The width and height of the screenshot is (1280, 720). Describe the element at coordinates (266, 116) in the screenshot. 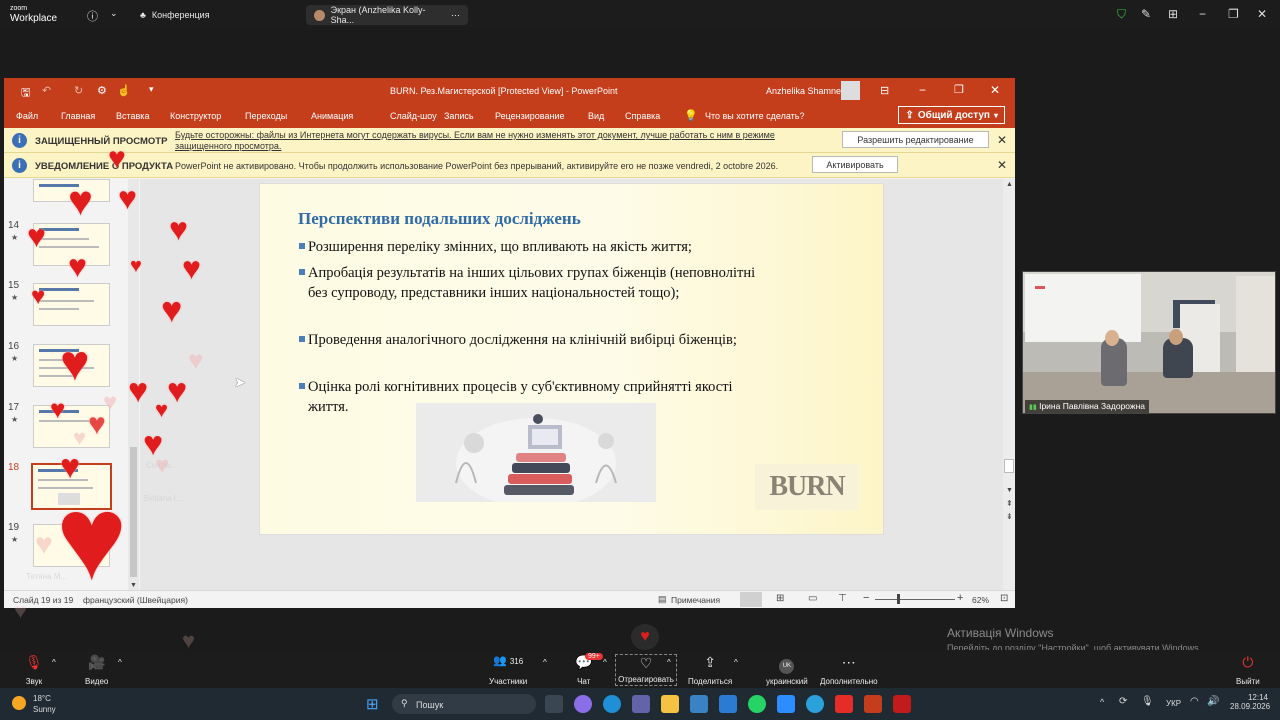

I see `tab-transitions: Переходы` at that location.